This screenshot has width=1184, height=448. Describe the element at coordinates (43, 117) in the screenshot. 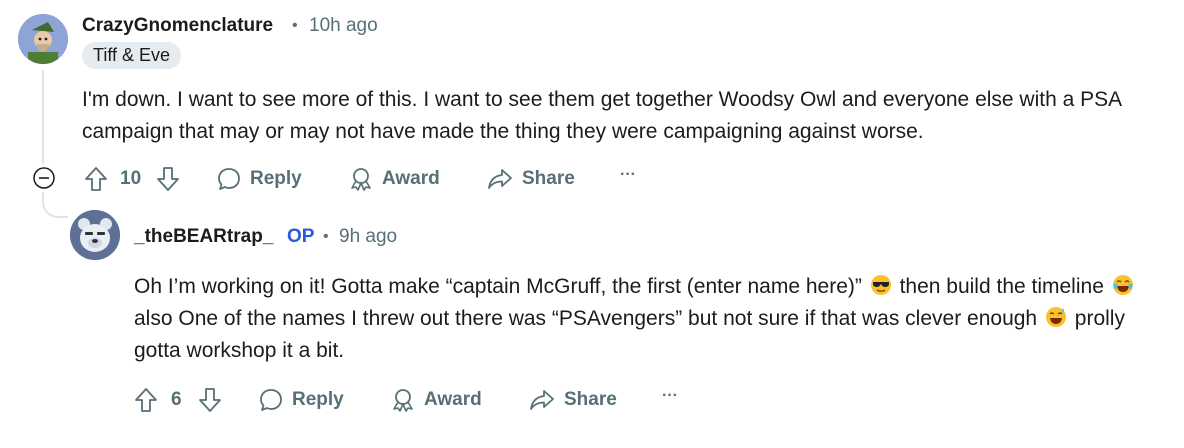

I see `thread-line` at that location.